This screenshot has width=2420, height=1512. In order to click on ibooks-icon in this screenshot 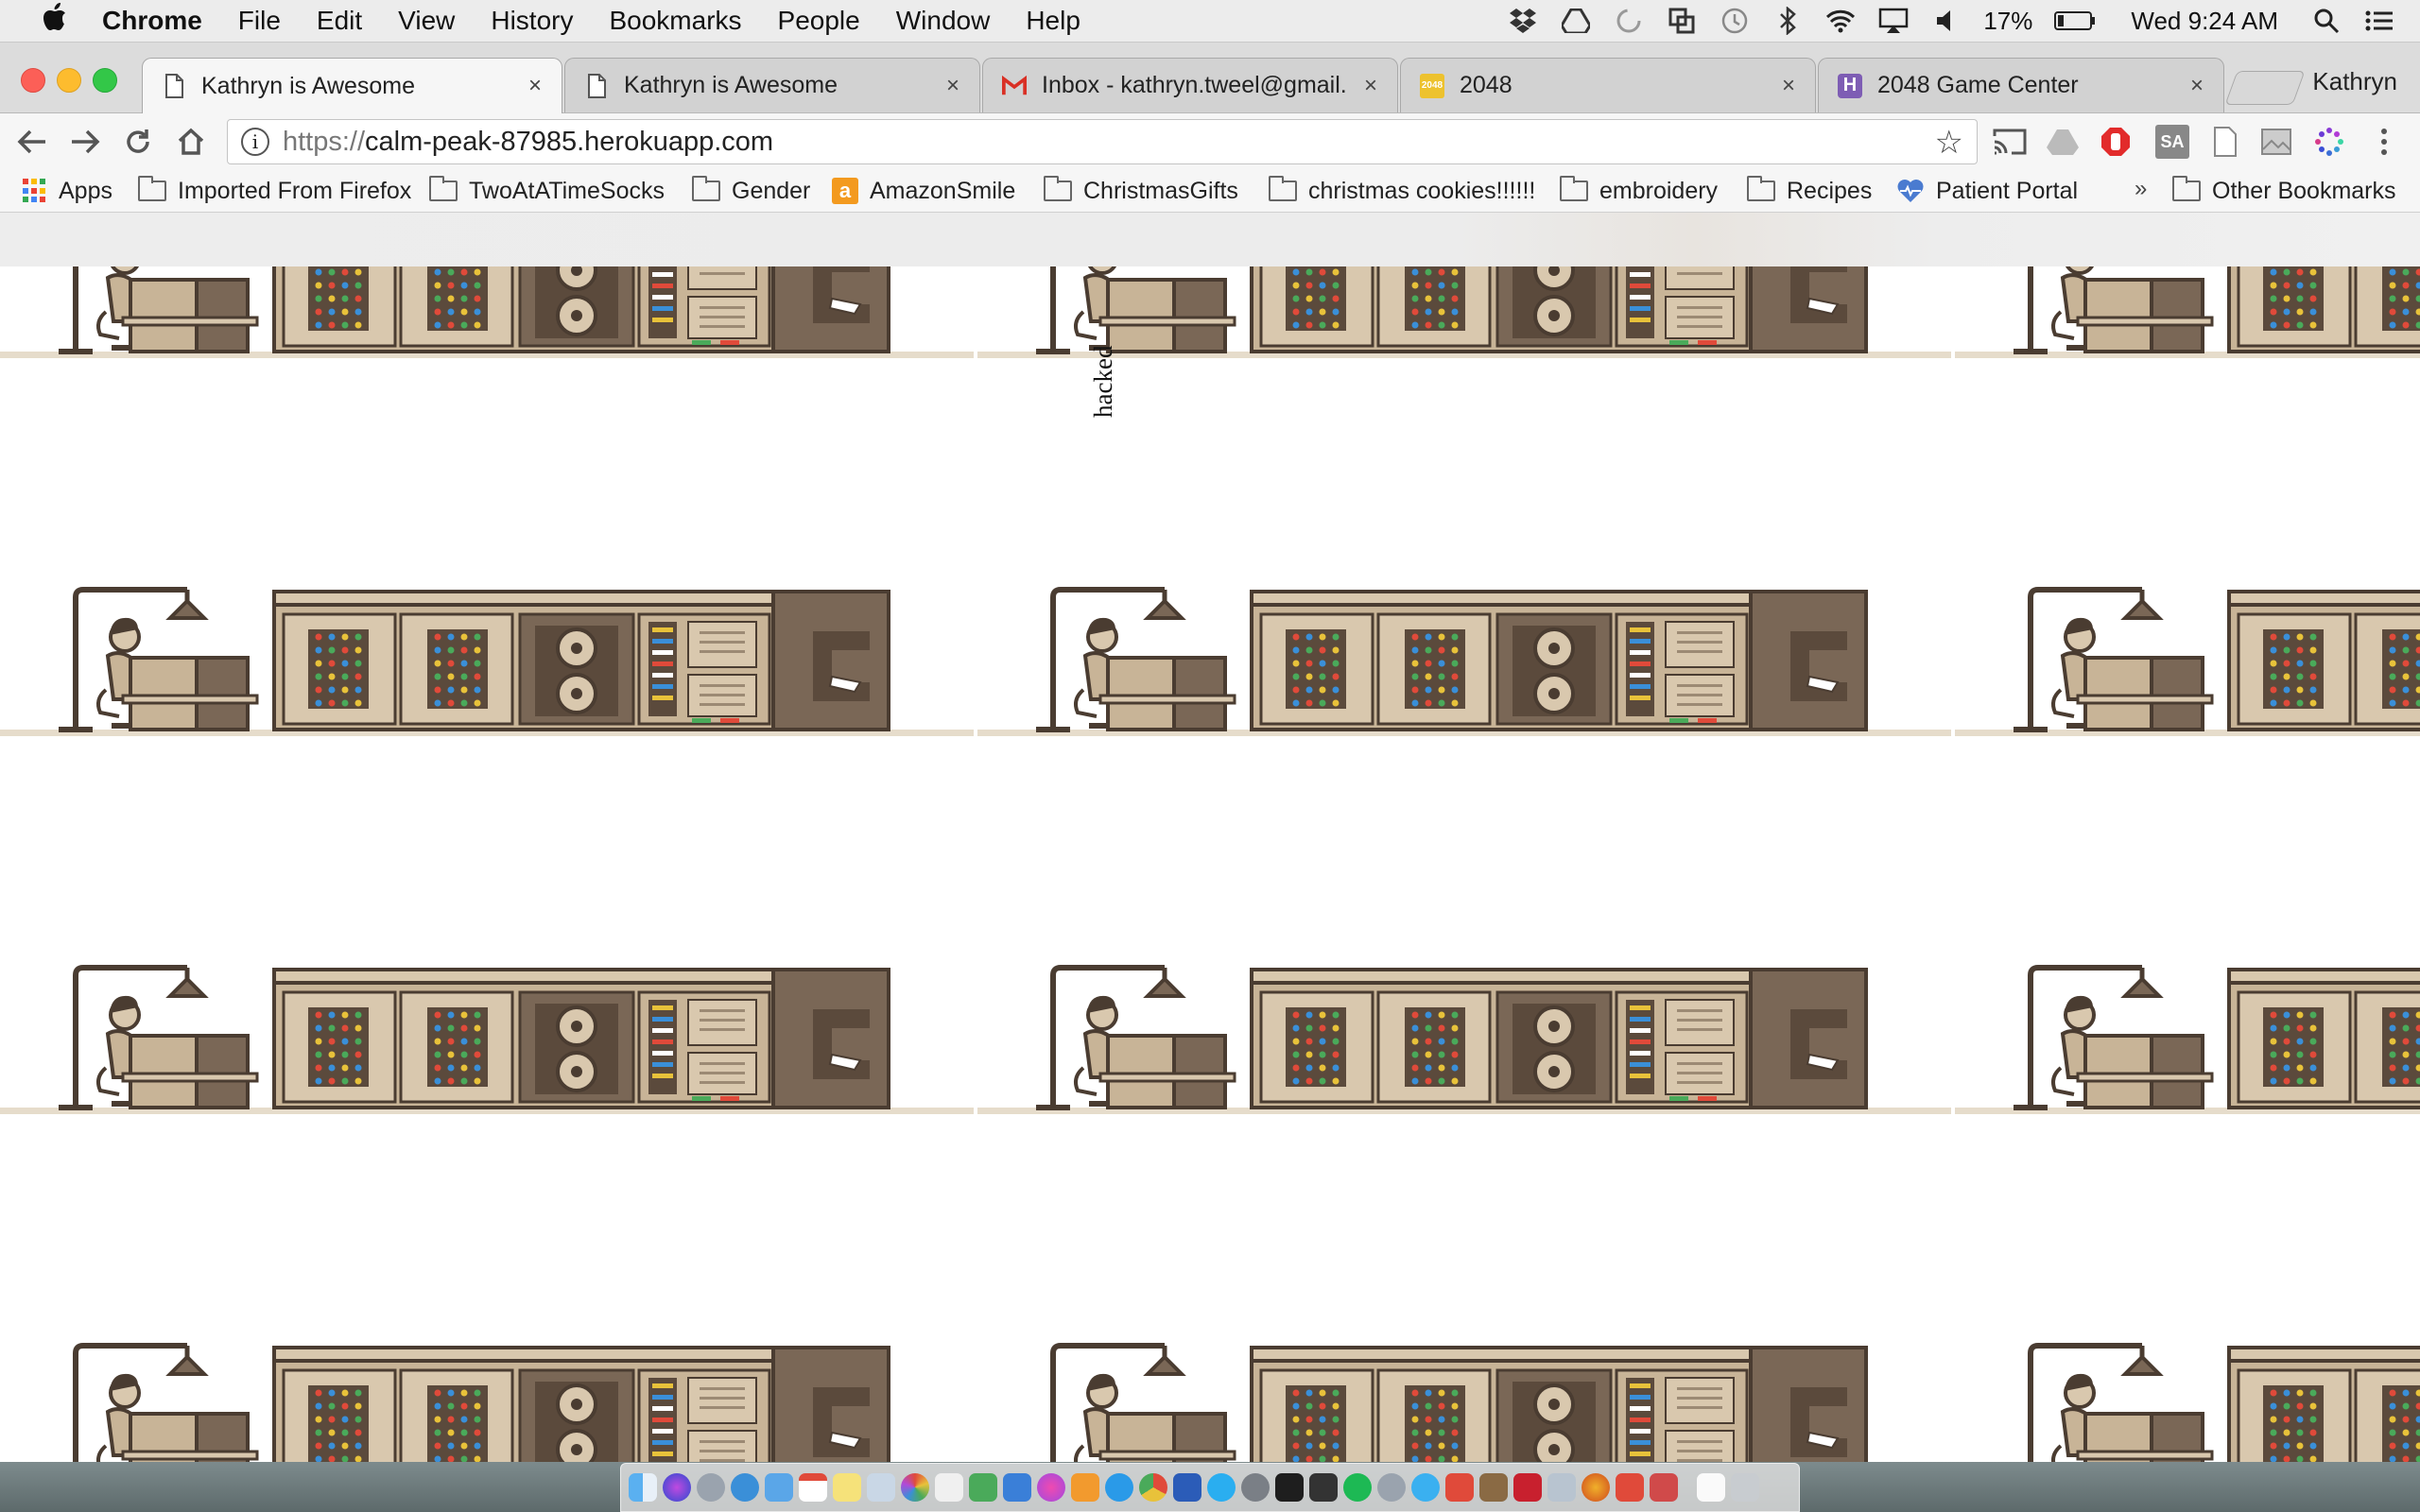, I will do `click(1085, 1487)`.